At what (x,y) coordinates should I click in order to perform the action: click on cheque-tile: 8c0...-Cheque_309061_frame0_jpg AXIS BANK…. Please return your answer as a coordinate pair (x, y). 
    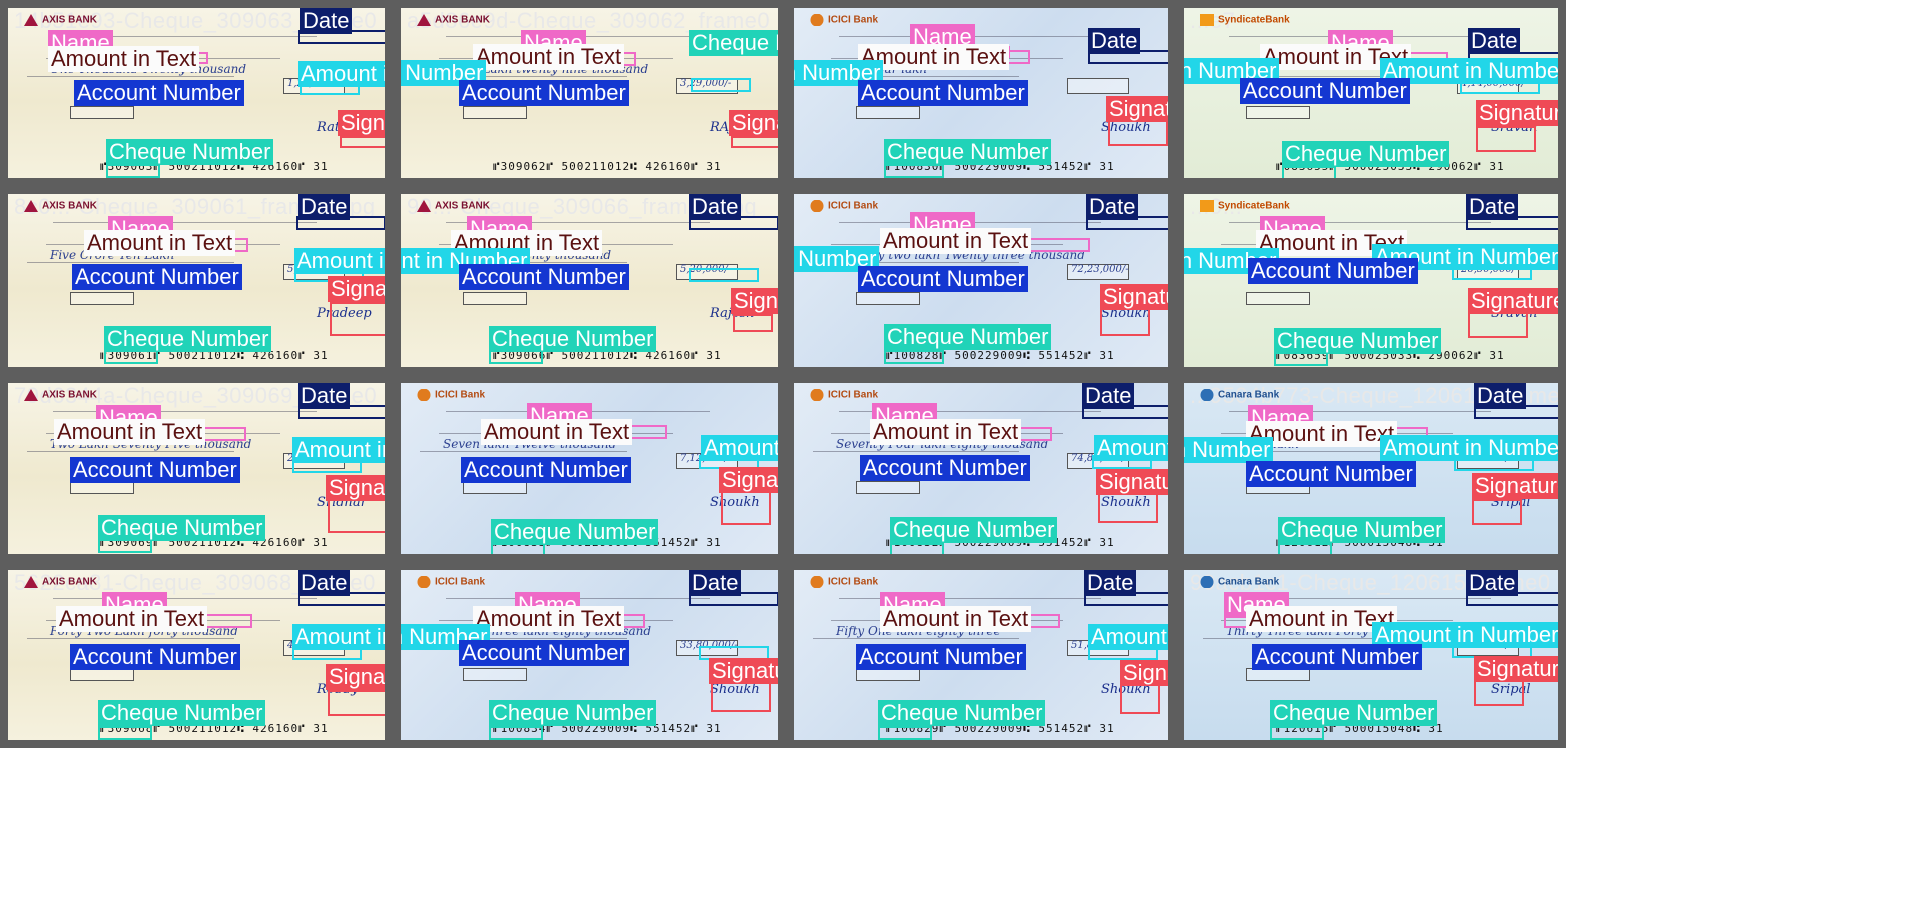
    Looking at the image, I should click on (196, 280).